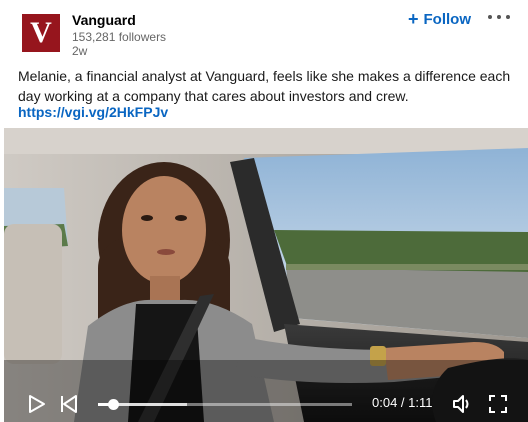 The image size is (528, 422). What do you see at coordinates (114, 404) in the screenshot?
I see `progress-thumb` at bounding box center [114, 404].